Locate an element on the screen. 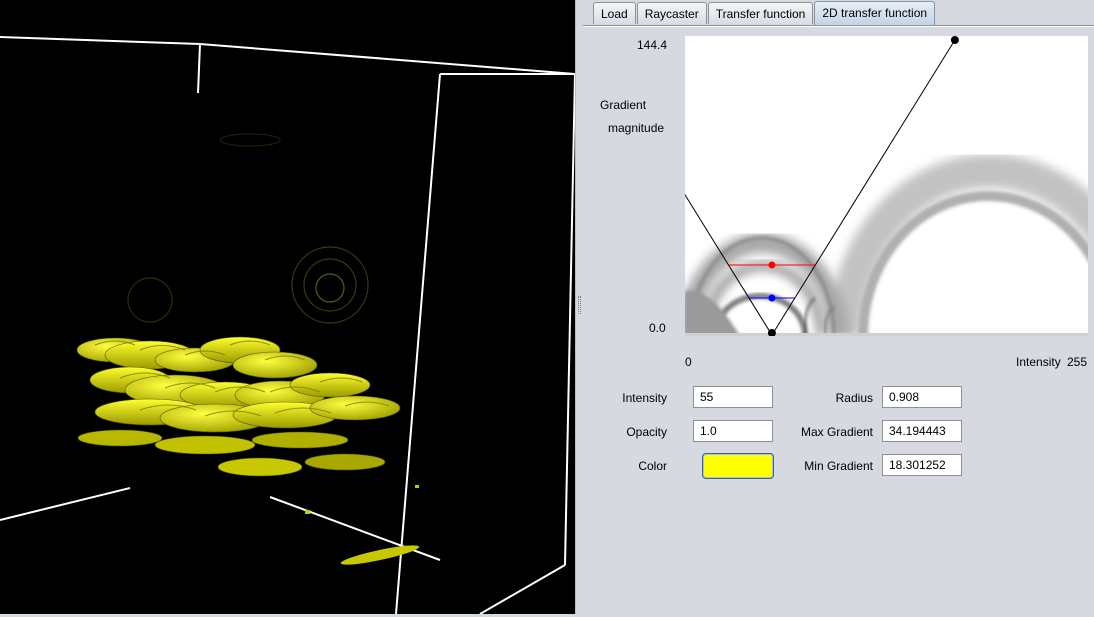 The width and height of the screenshot is (1094, 617). y-max-label: 144.4 is located at coordinates (652, 45).